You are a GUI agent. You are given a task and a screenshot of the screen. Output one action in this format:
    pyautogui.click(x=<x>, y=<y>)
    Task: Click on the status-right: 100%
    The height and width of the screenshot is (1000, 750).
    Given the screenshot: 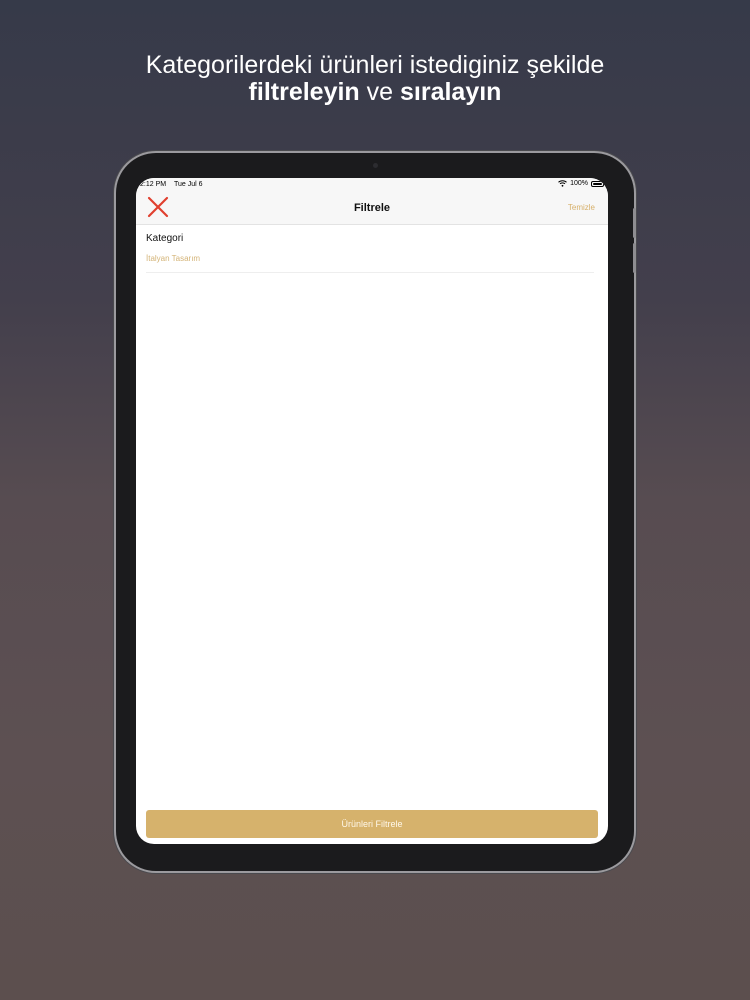 What is the action you would take?
    pyautogui.click(x=581, y=183)
    